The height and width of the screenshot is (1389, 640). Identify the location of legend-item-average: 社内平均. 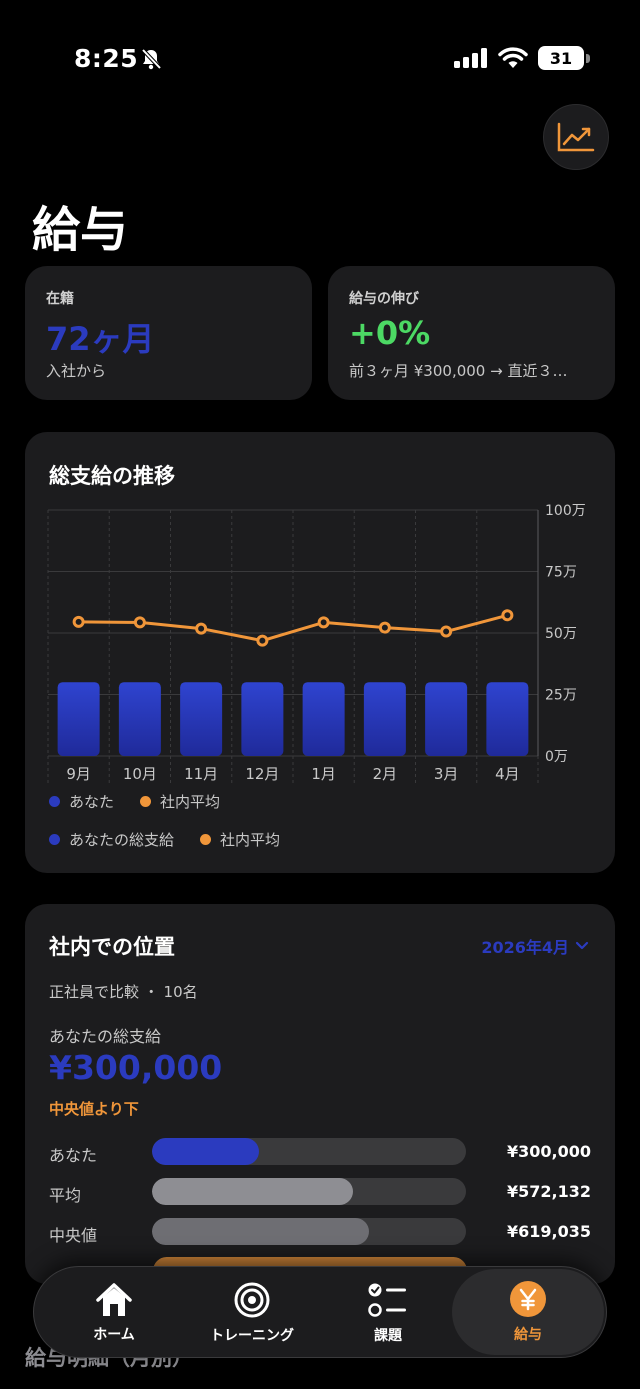
(180, 801).